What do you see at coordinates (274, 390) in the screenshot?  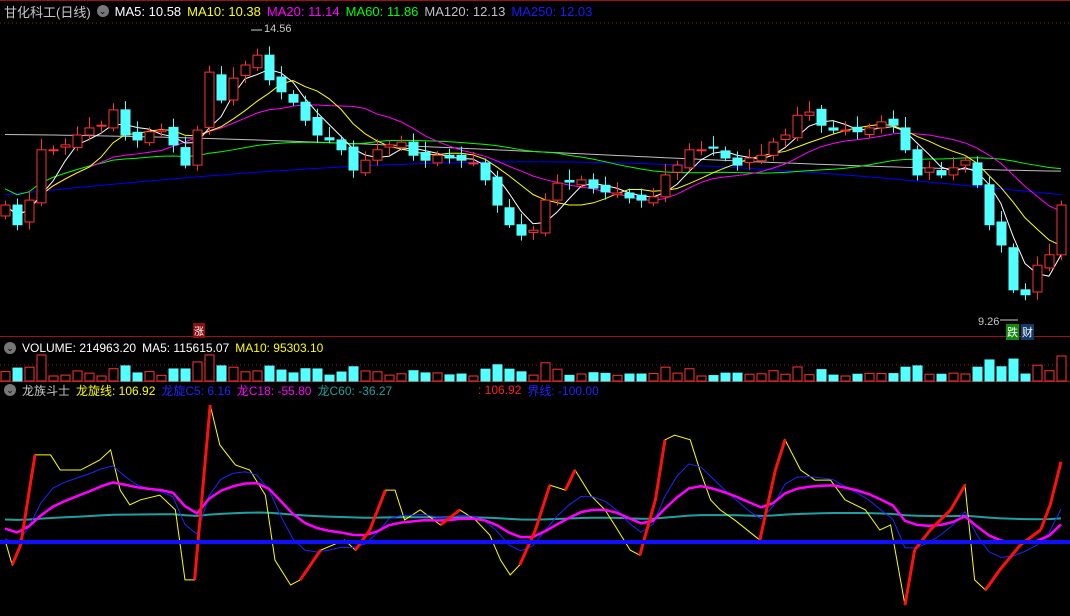 I see `indicator-c18-label: 龙C18: -55.80` at bounding box center [274, 390].